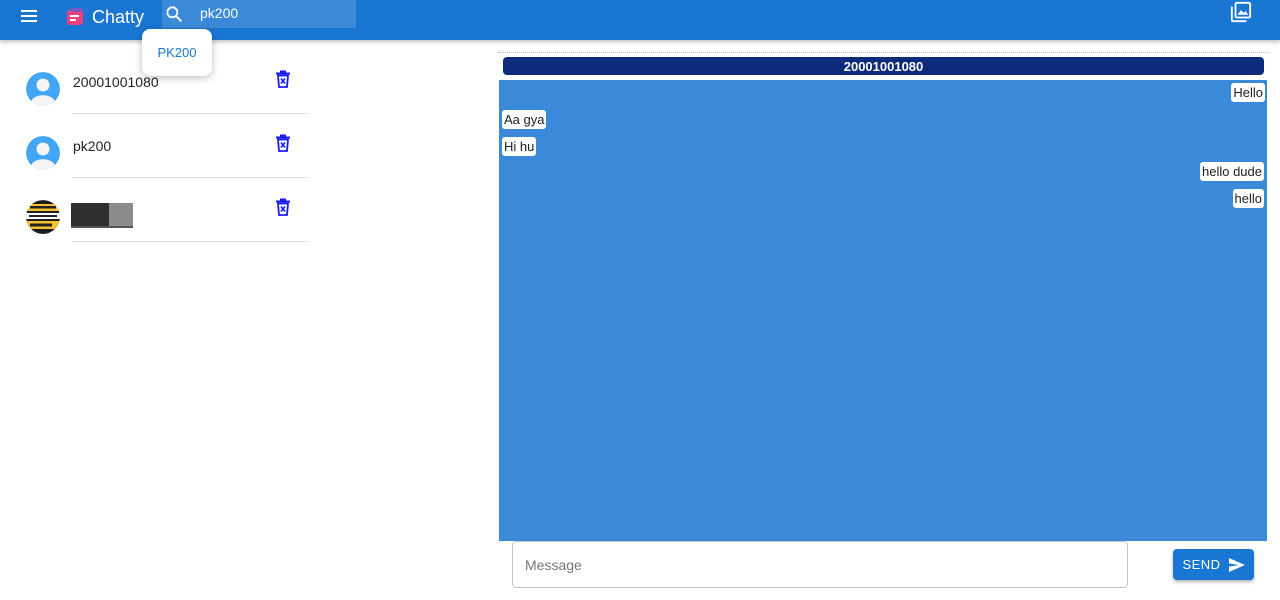 The height and width of the screenshot is (600, 1280). I want to click on search-suggestion-item: PK200, so click(177, 52).